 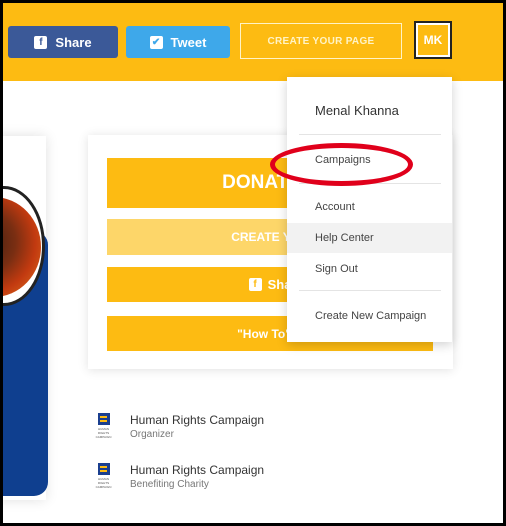 What do you see at coordinates (357, 110) in the screenshot?
I see `menu-user-name: Menal Khanna` at bounding box center [357, 110].